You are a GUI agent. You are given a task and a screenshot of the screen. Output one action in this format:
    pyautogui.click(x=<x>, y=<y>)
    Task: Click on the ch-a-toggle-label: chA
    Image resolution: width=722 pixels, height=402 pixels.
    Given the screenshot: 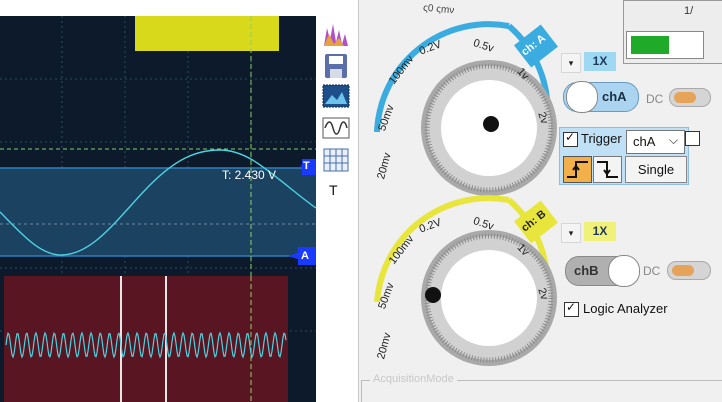 What is the action you would take?
    pyautogui.click(x=614, y=96)
    